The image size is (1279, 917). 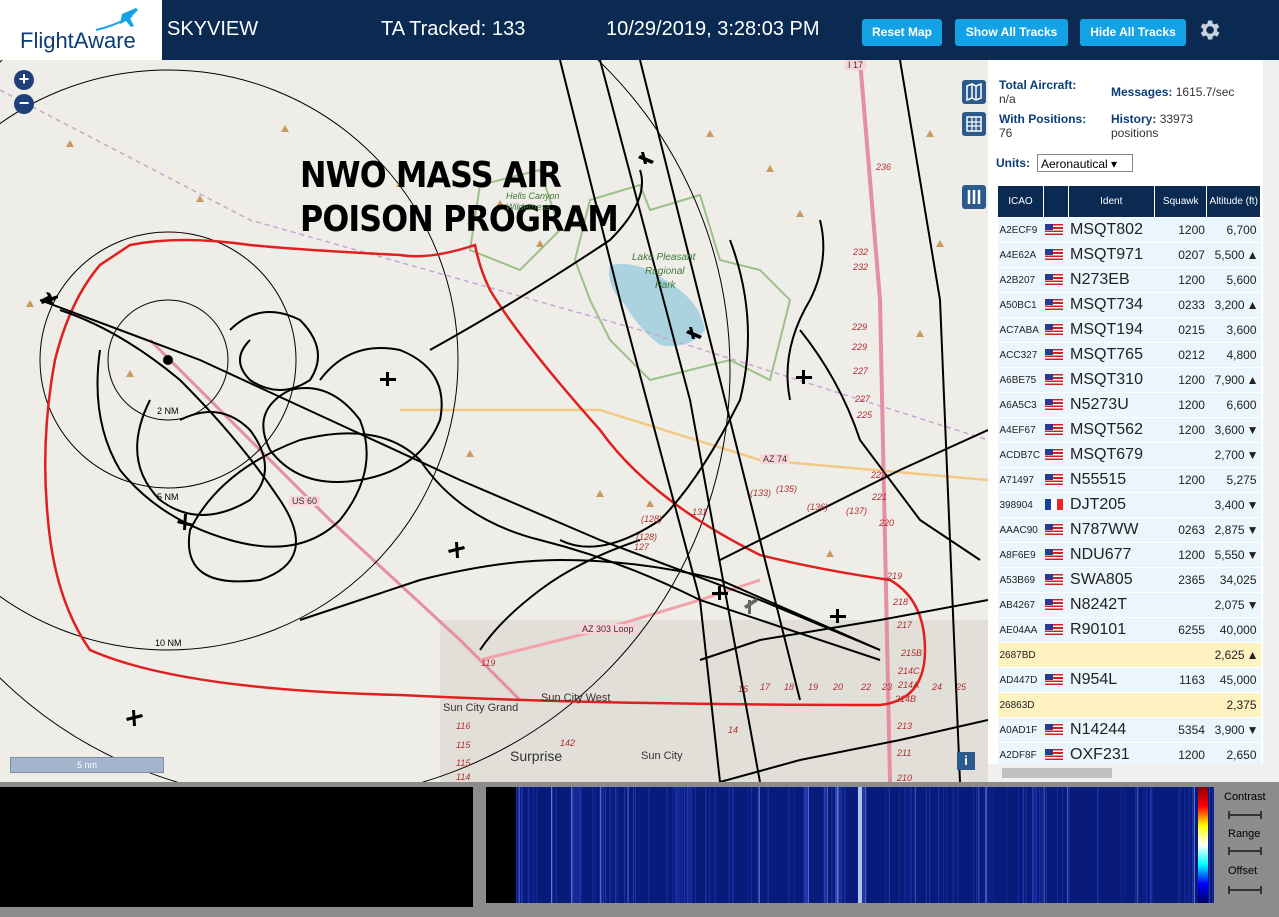 I want to click on panel-vertical-scrollbar, so click(x=1271, y=412).